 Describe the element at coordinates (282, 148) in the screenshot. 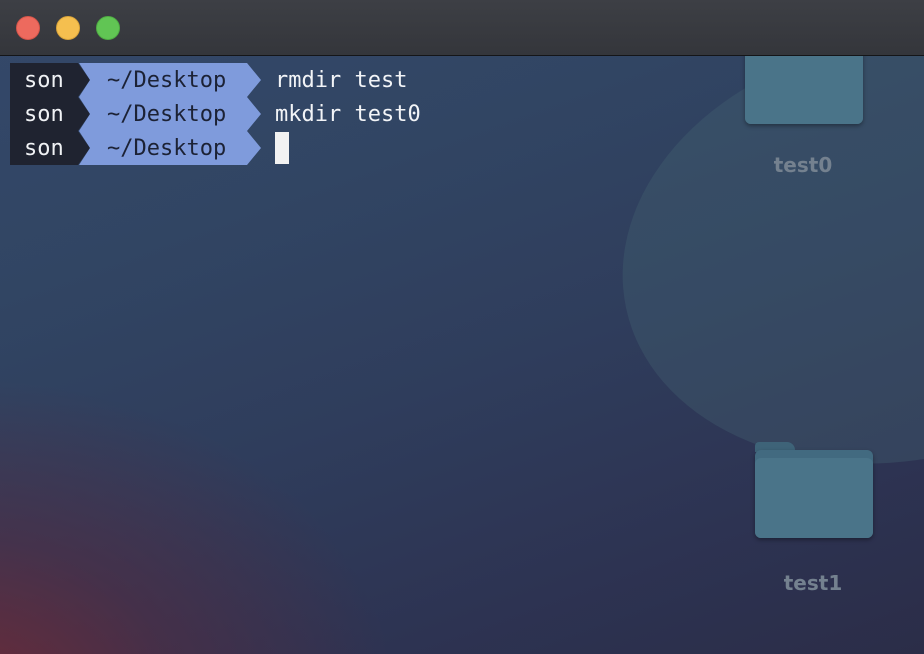

I see `text-cursor` at that location.